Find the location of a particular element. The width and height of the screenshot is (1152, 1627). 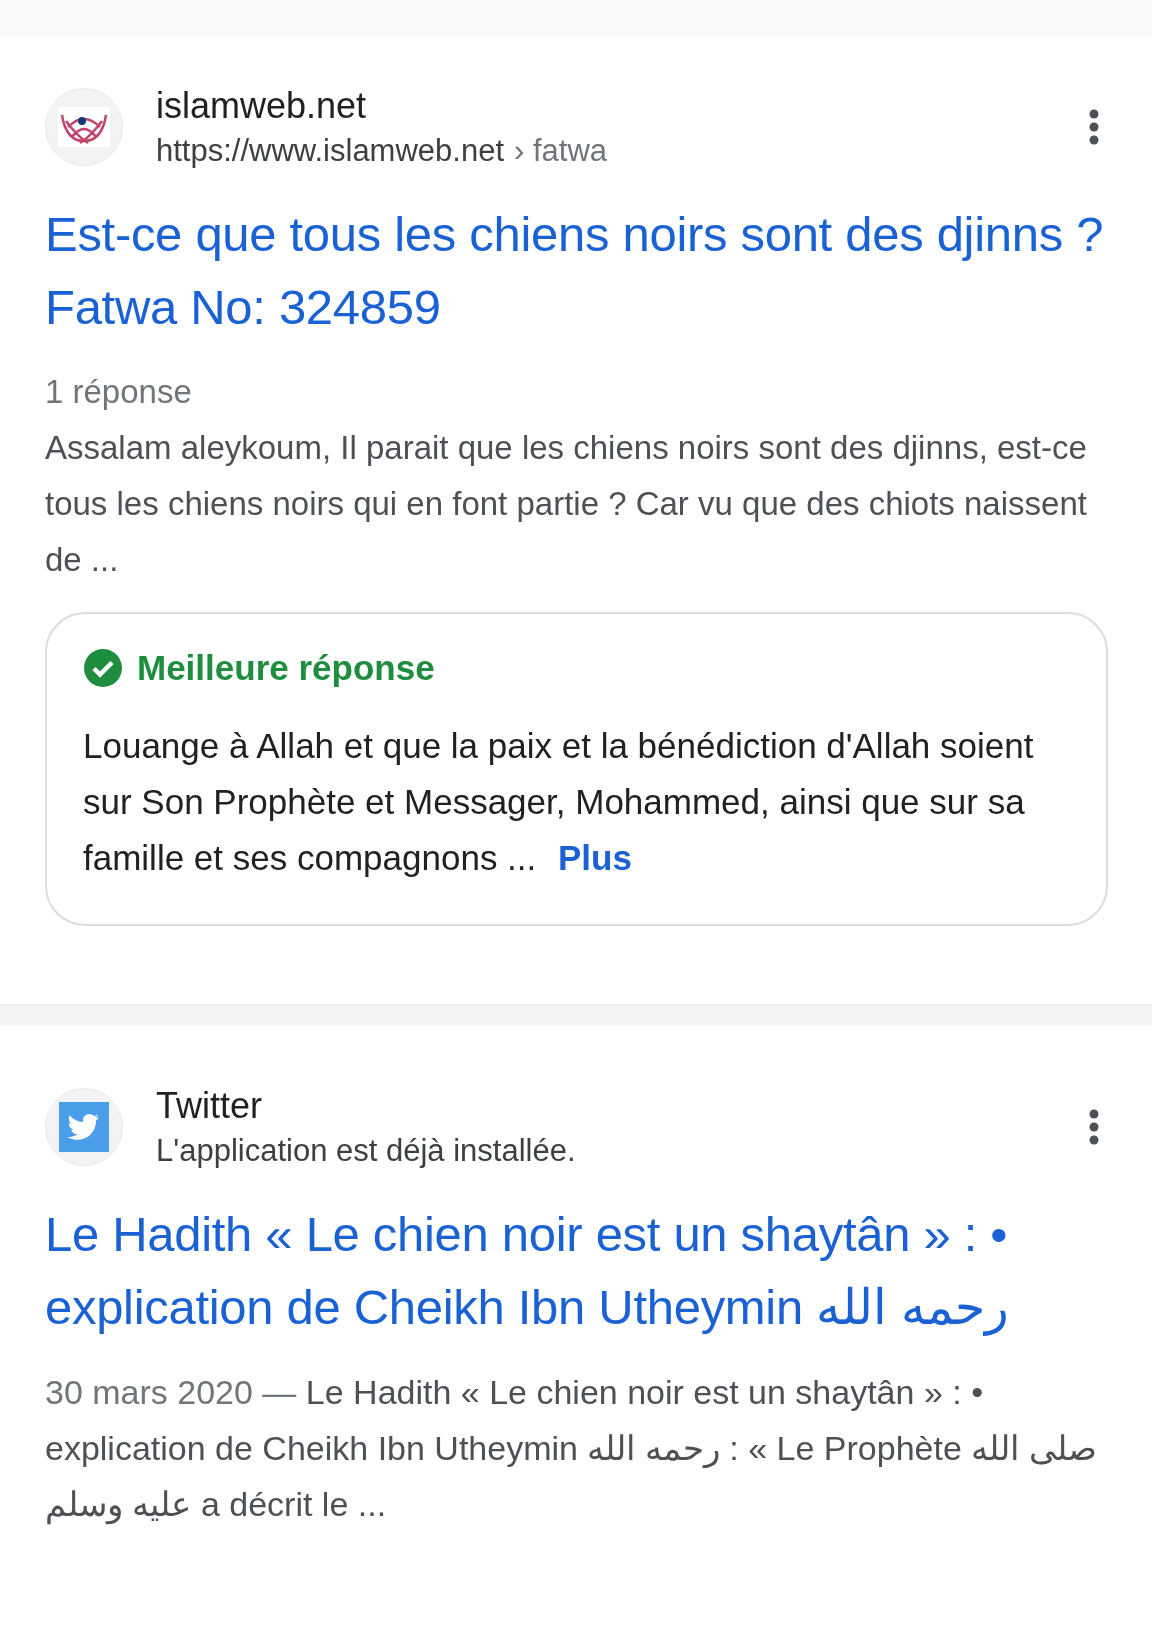

site-url: https://www.islamweb.net is located at coordinates (330, 151).